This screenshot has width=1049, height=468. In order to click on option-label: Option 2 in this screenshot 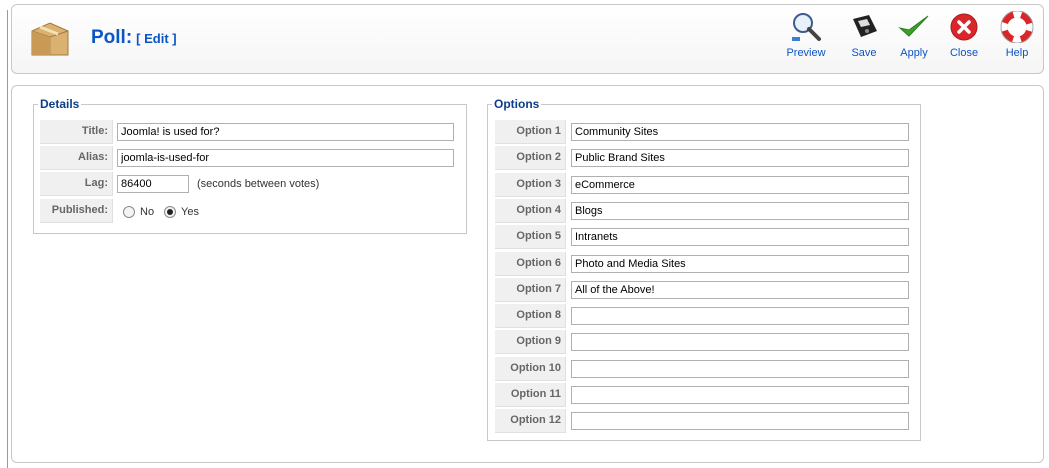, I will do `click(530, 158)`.